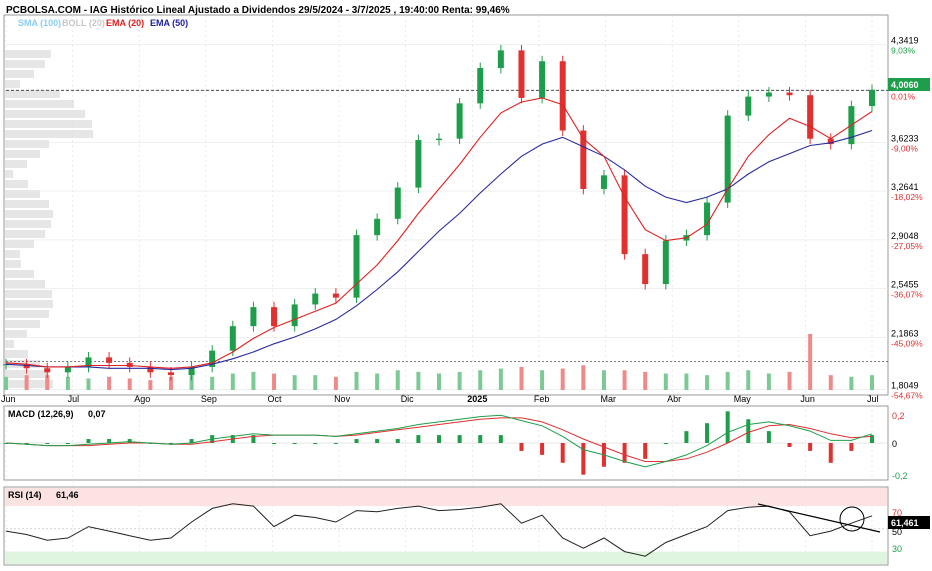 The width and height of the screenshot is (932, 571). What do you see at coordinates (905, 138) in the screenshot?
I see `price-axis-label: 3,6233` at bounding box center [905, 138].